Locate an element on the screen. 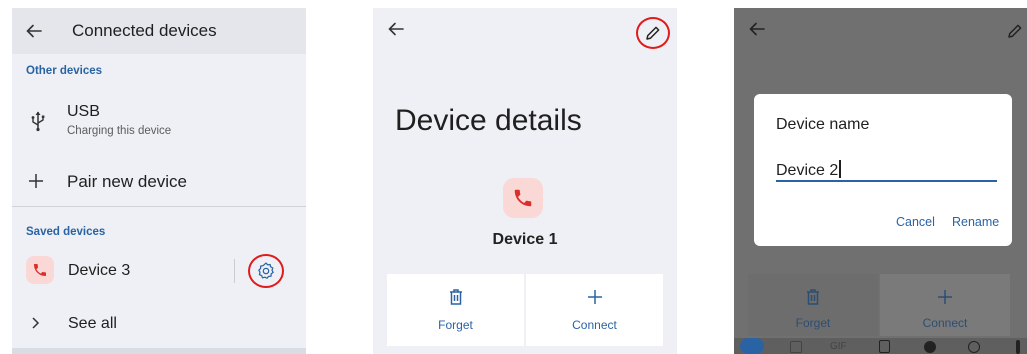 Image resolution: width=1027 pixels, height=354 pixels. mic-icon is located at coordinates (1018, 347).